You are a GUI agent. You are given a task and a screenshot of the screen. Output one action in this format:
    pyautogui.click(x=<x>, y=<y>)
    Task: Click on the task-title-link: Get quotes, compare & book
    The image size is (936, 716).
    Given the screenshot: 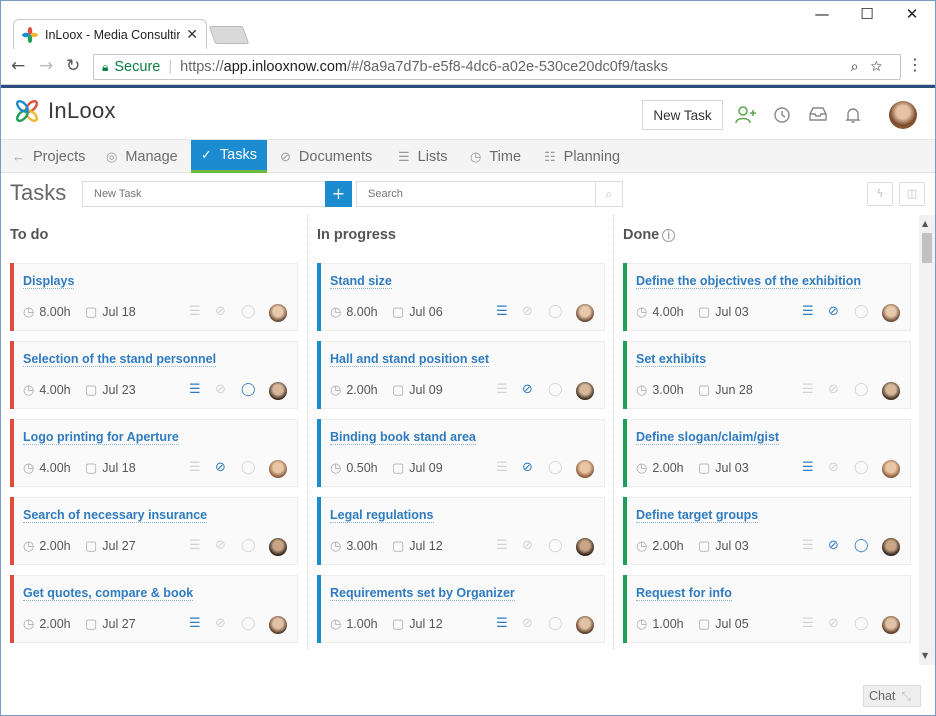 What is the action you would take?
    pyautogui.click(x=108, y=593)
    